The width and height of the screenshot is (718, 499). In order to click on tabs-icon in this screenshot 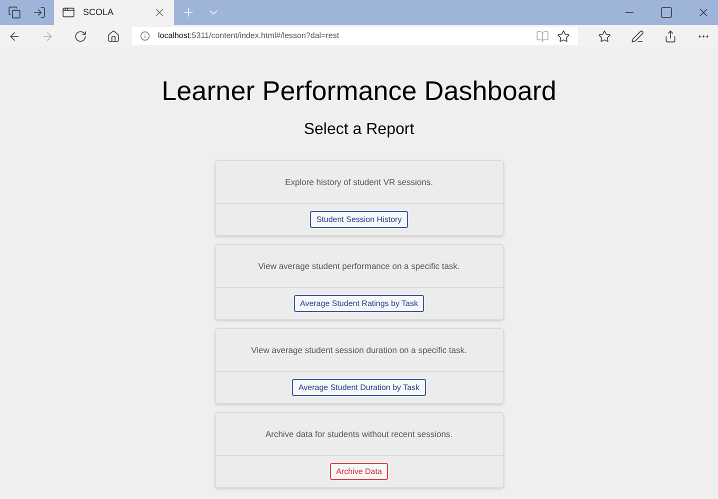, I will do `click(14, 12)`.